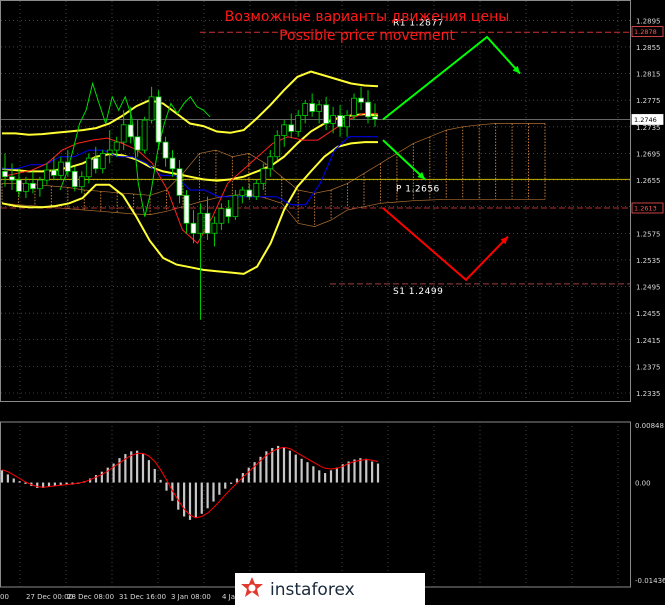  I want to click on senkou-b, so click(273, 210).